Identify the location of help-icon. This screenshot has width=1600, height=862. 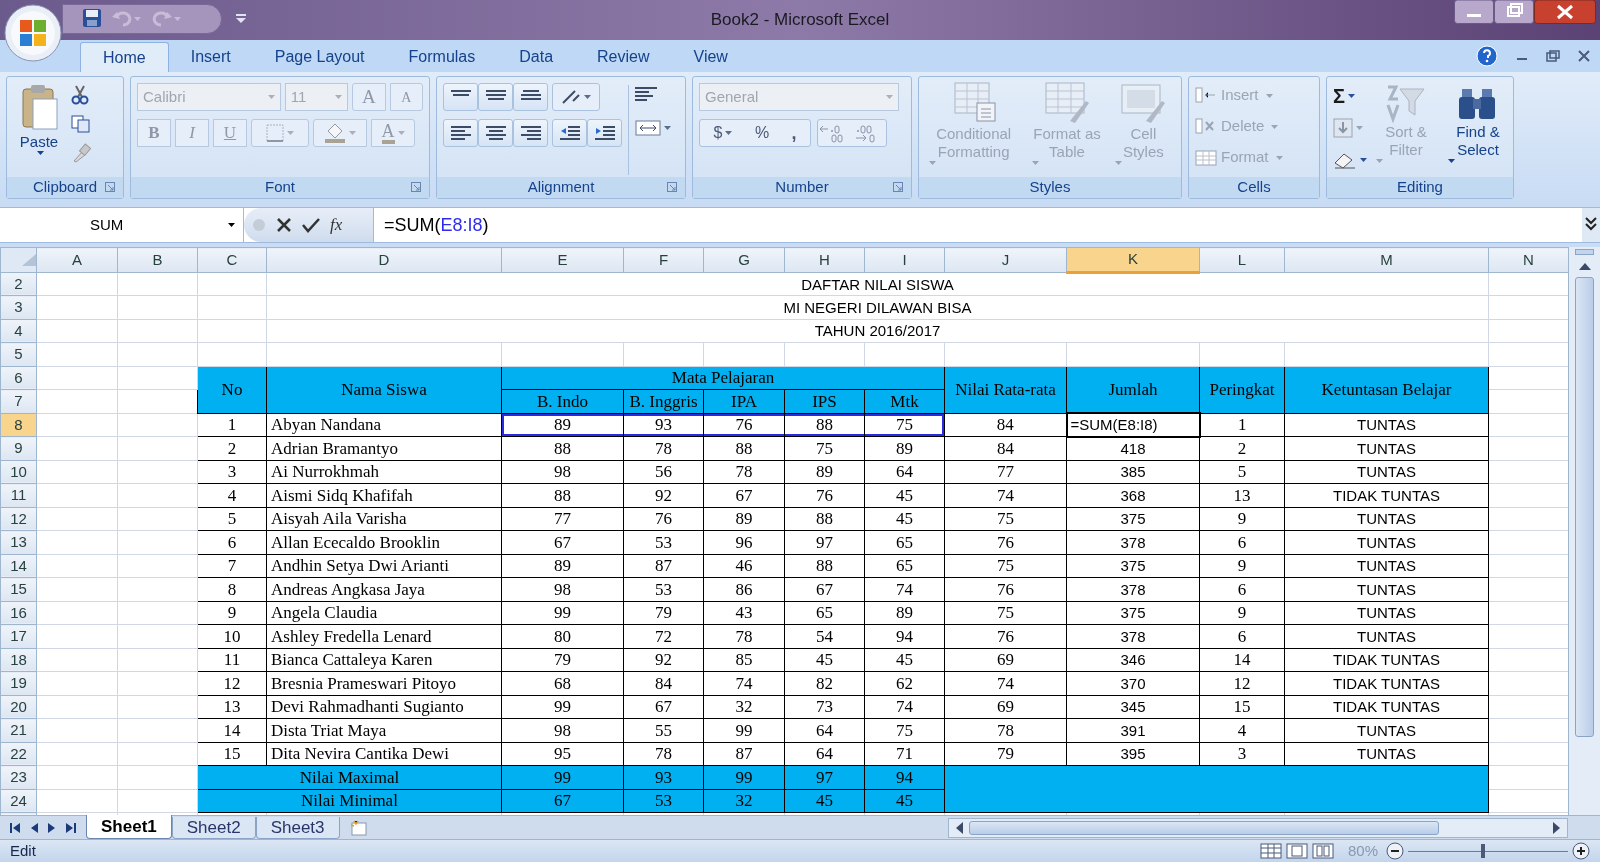
(1487, 56).